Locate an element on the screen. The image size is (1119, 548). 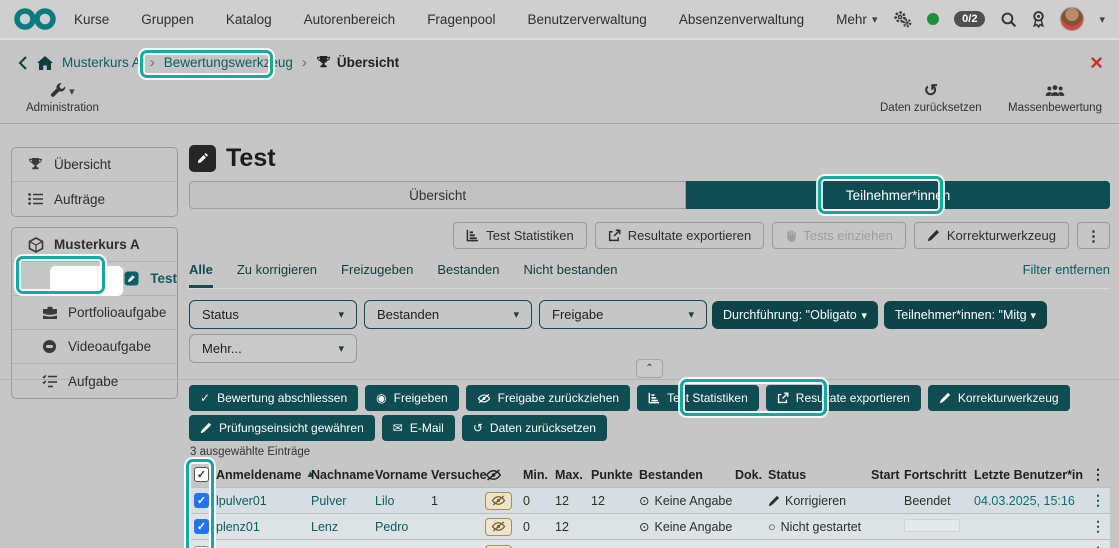
sidebar-item-musterkurs: Musterkurs A is located at coordinates (94, 245).